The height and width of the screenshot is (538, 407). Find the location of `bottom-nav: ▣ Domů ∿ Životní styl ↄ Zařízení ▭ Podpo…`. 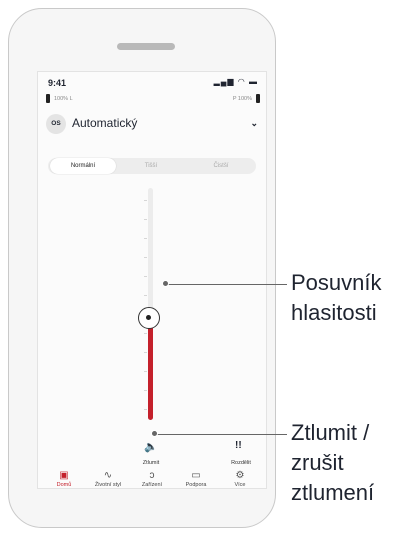

bottom-nav: ▣ Domů ∿ Životní styl ↄ Zařízení ▭ Podpo… is located at coordinates (152, 479).